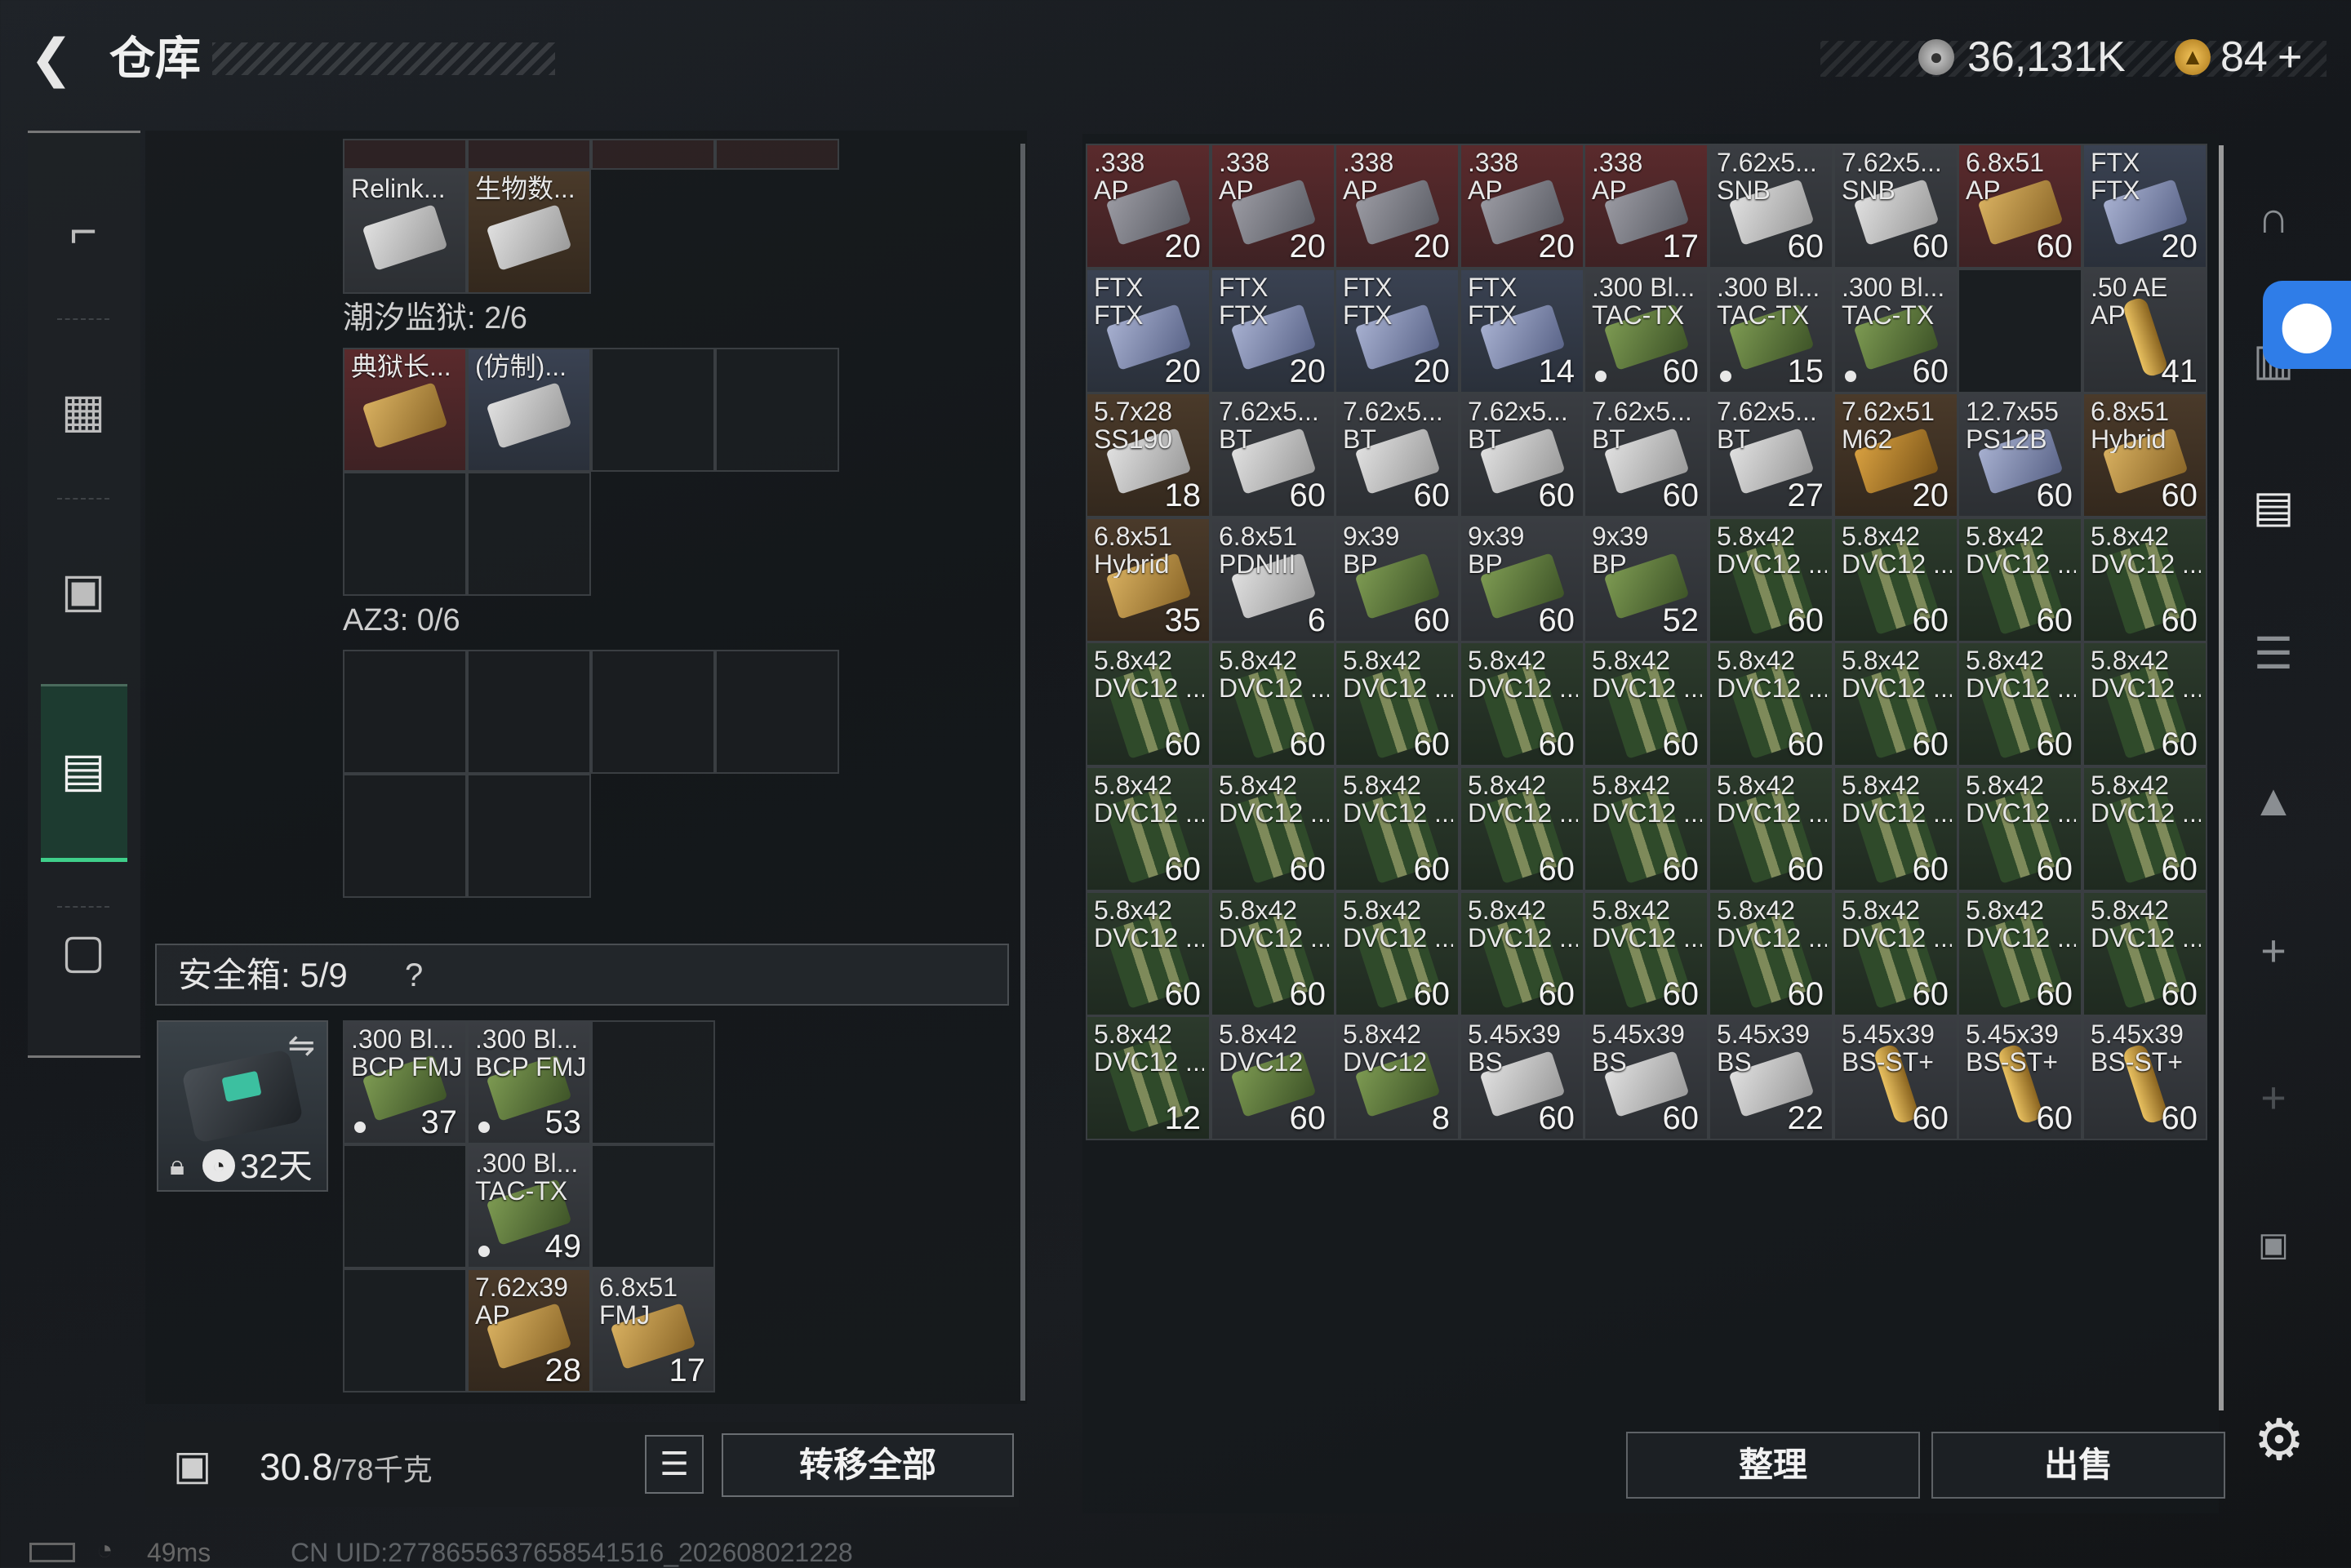 The width and height of the screenshot is (2351, 1568). What do you see at coordinates (1148, 1077) in the screenshot?
I see `inventory-item: 5.8x42 DVC12 ... 12` at bounding box center [1148, 1077].